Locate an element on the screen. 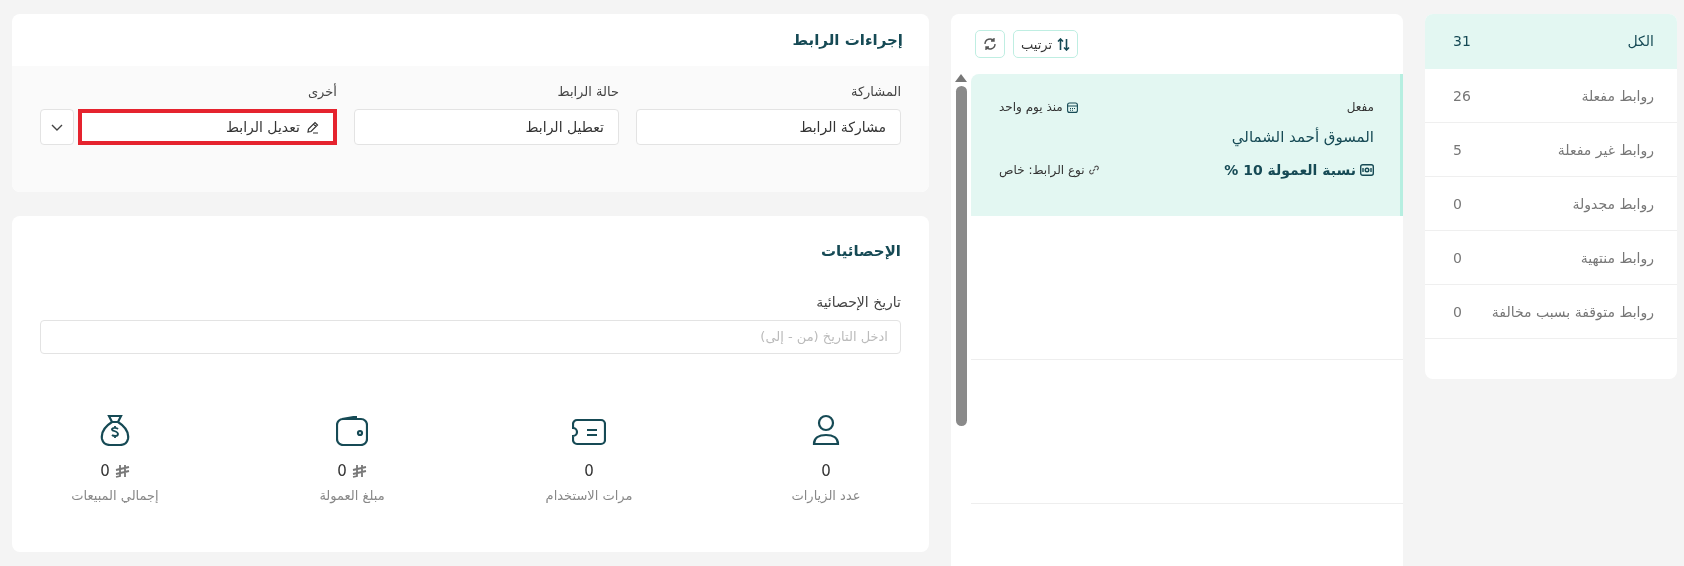 Image resolution: width=1684 pixels, height=566 pixels. cash-icon is located at coordinates (1367, 170).